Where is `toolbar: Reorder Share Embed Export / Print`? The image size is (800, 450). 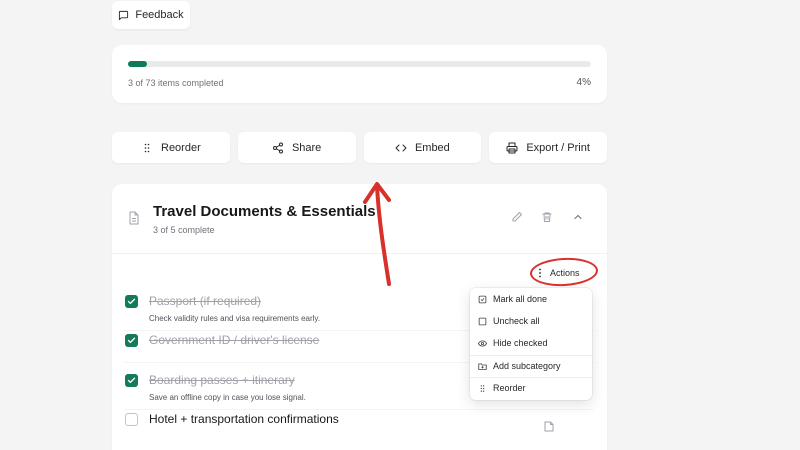 toolbar: Reorder Share Embed Export / Print is located at coordinates (359, 147).